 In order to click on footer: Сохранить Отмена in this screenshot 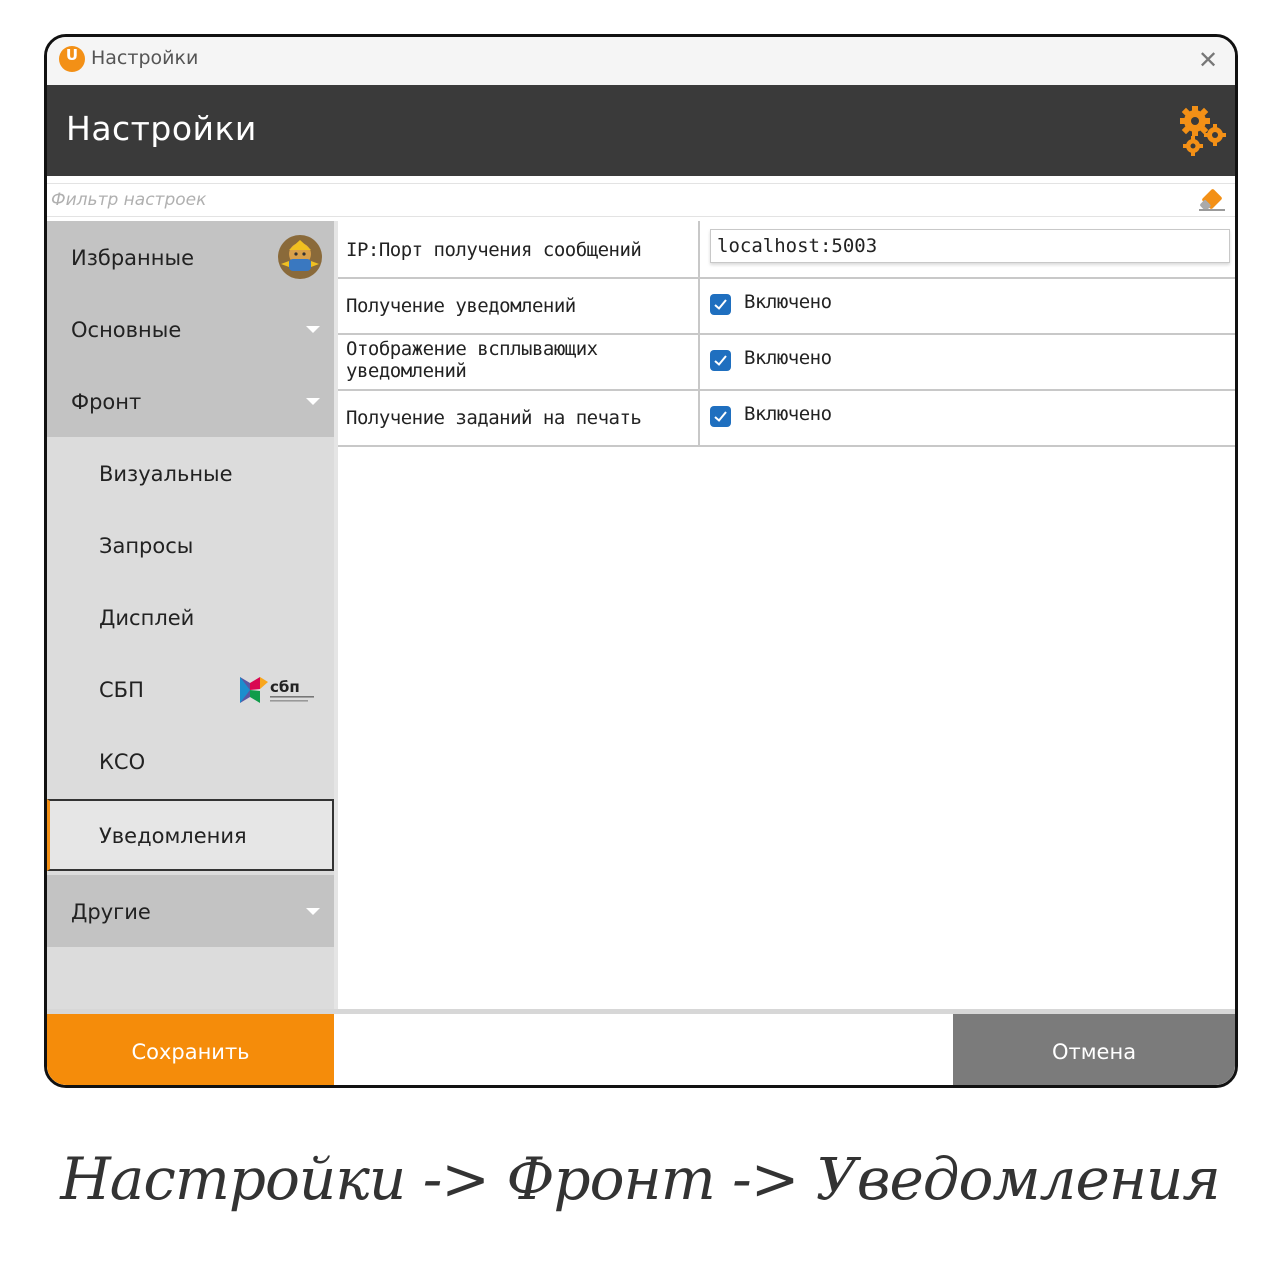, I will do `click(641, 1049)`.